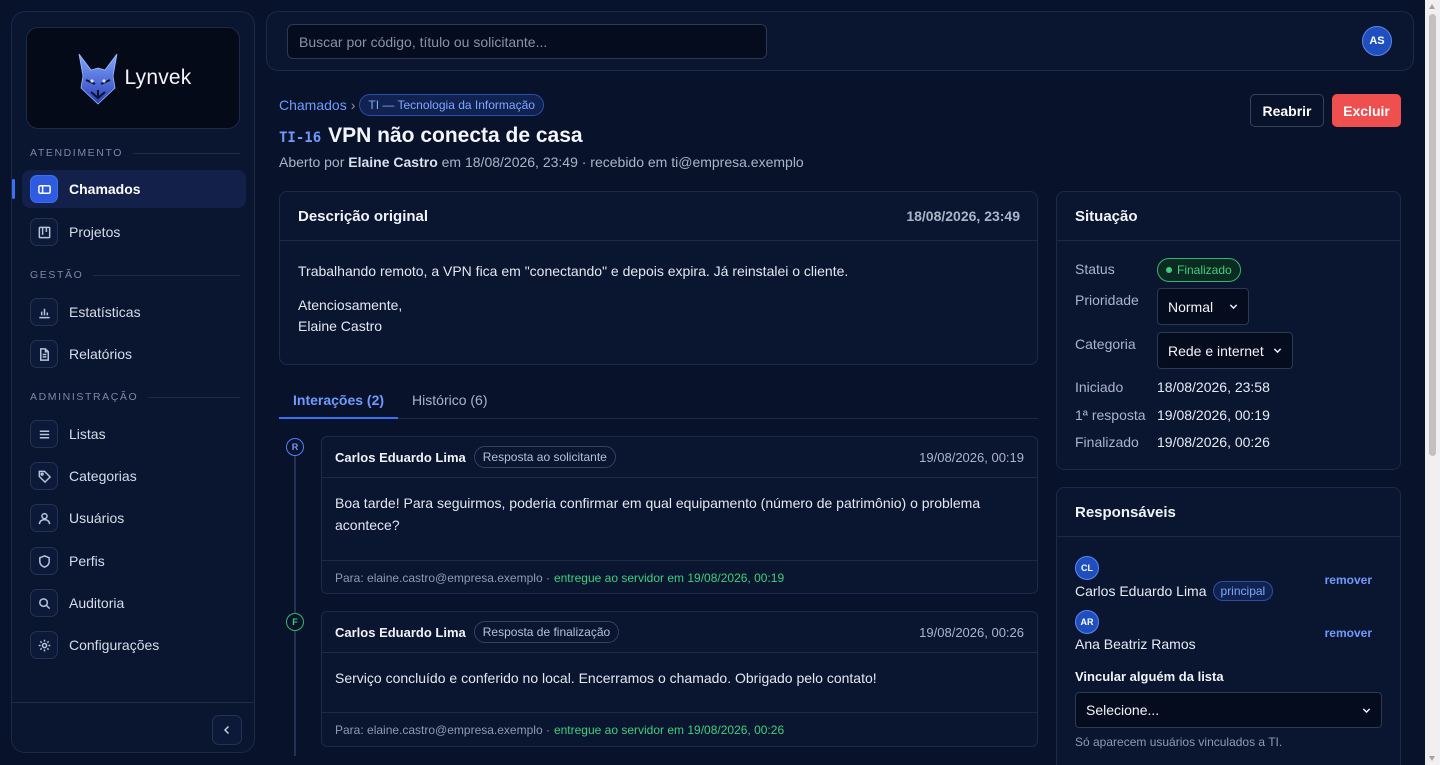 Image resolution: width=1440 pixels, height=765 pixels. What do you see at coordinates (1106, 216) in the screenshot?
I see `situation-title: Situação` at bounding box center [1106, 216].